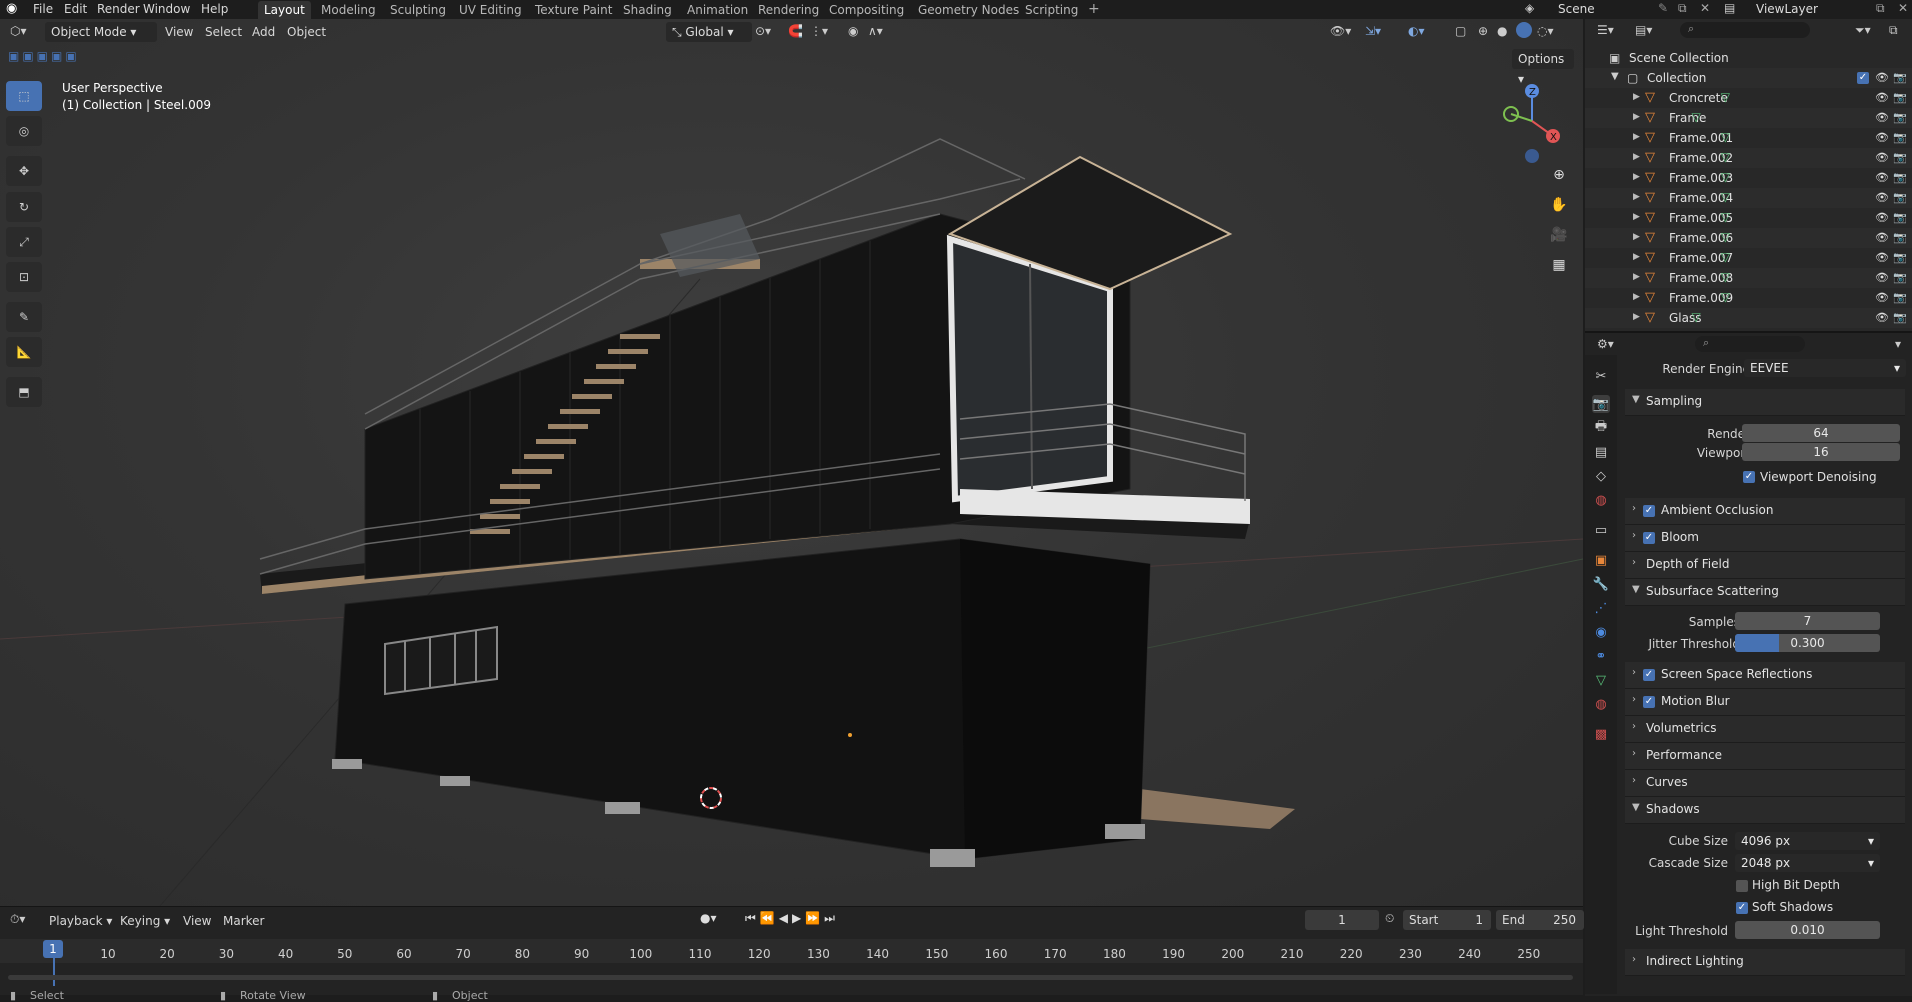  Describe the element at coordinates (263, 32) in the screenshot. I see `menu-add: Add` at that location.